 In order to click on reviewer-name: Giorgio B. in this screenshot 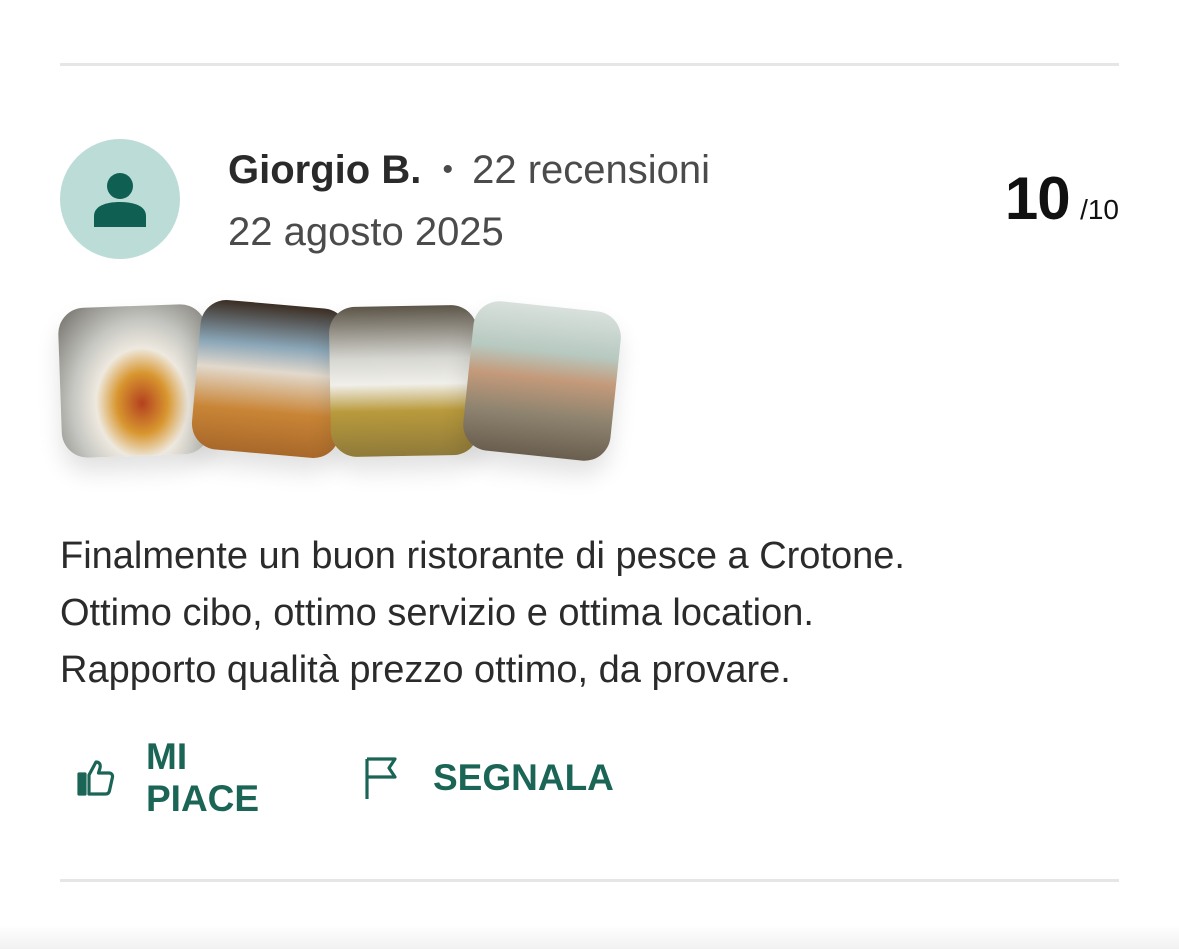, I will do `click(324, 170)`.